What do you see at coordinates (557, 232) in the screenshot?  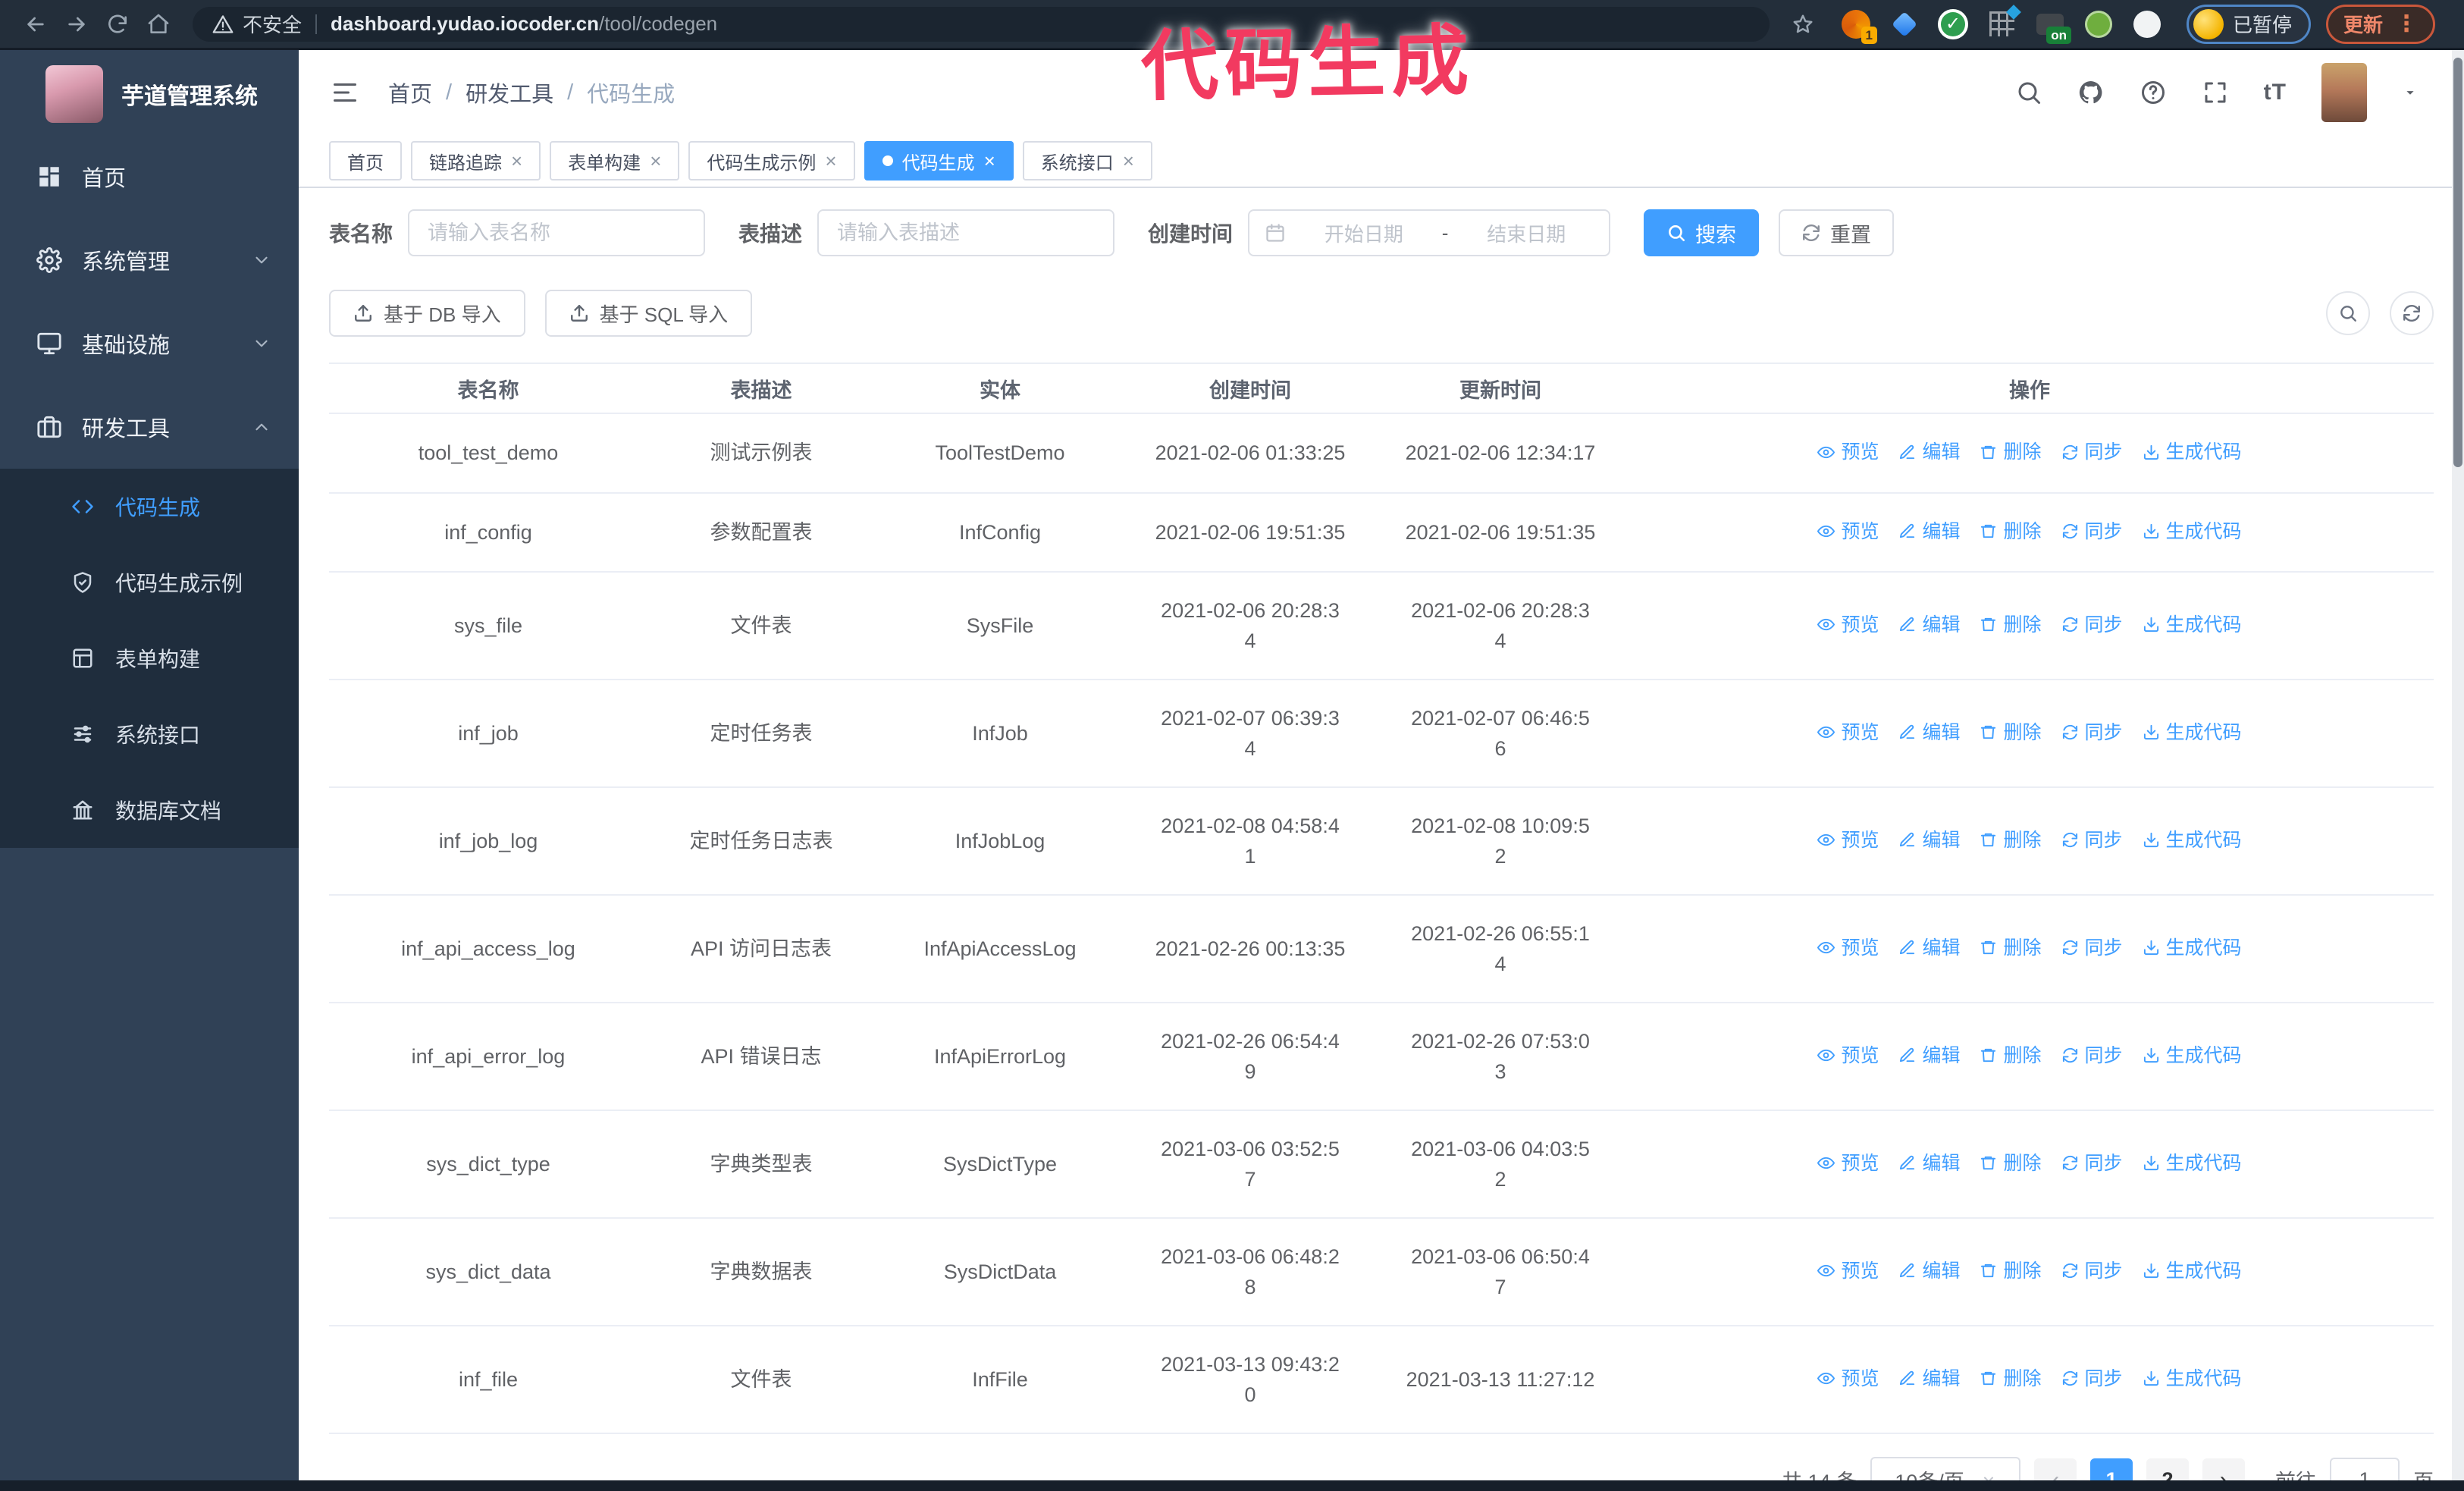 I see `table-name-input` at bounding box center [557, 232].